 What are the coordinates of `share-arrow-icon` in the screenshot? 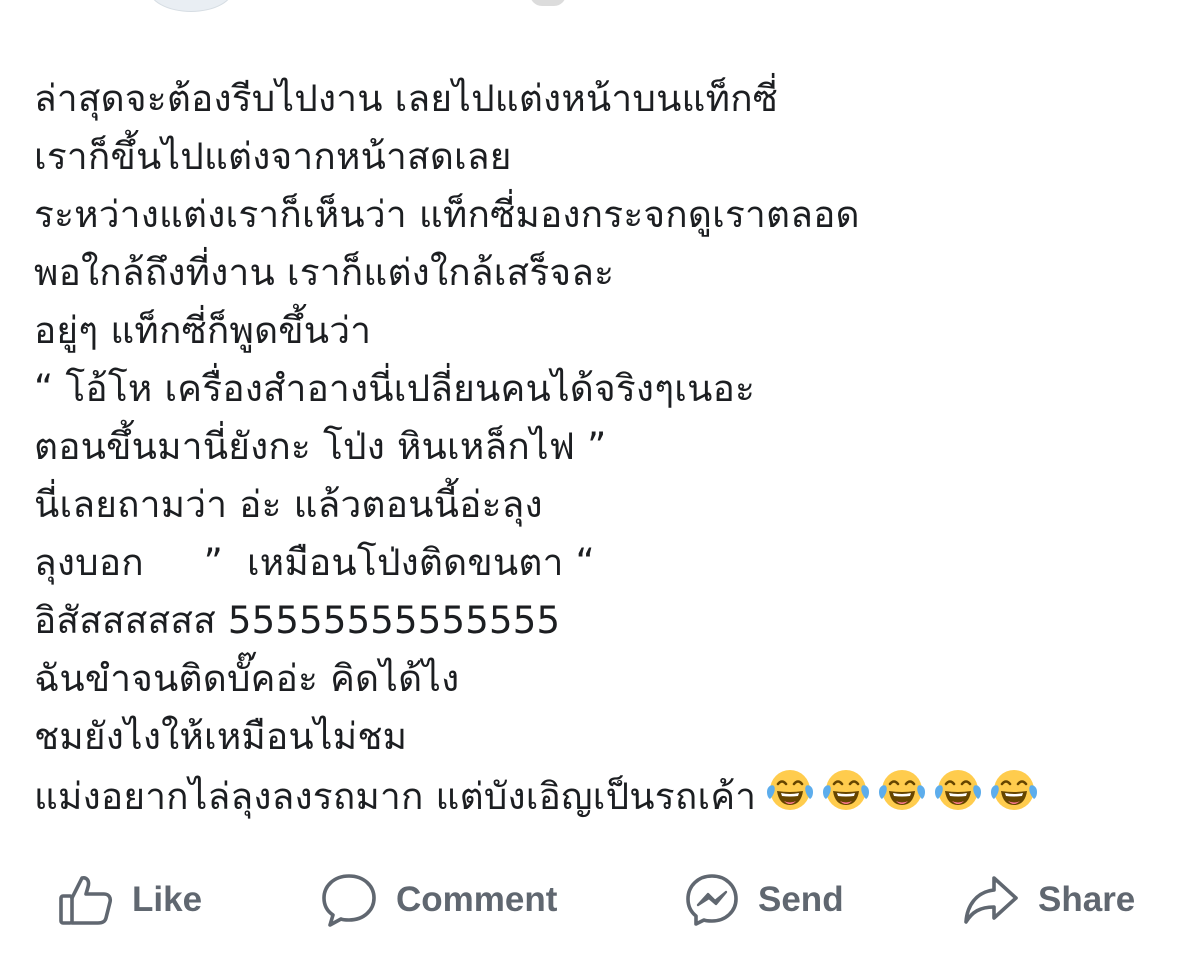 It's located at (991, 900).